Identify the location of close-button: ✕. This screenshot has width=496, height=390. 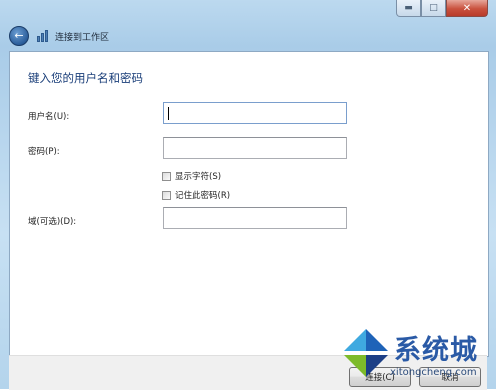
(467, 8).